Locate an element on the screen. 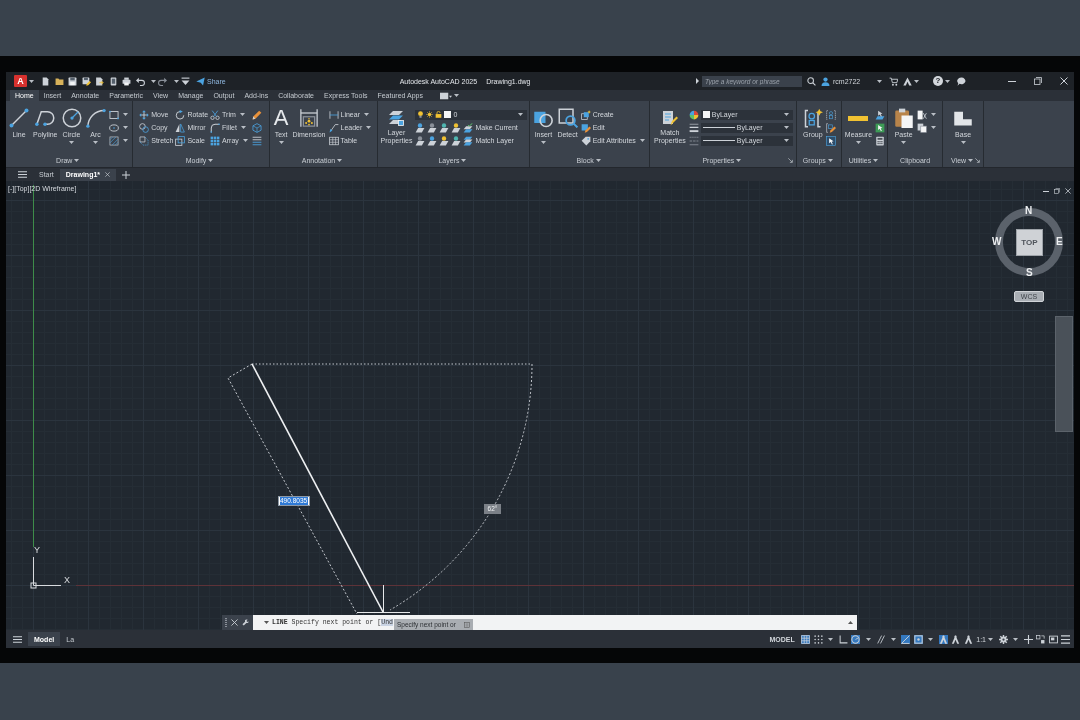 The image size is (1080, 720). user-icon is located at coordinates (825, 81).